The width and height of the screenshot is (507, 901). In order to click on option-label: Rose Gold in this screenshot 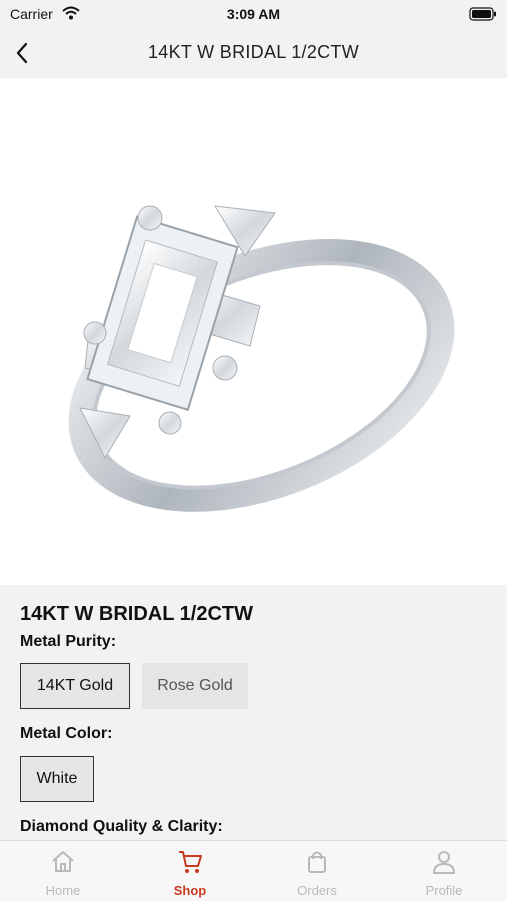, I will do `click(195, 685)`.